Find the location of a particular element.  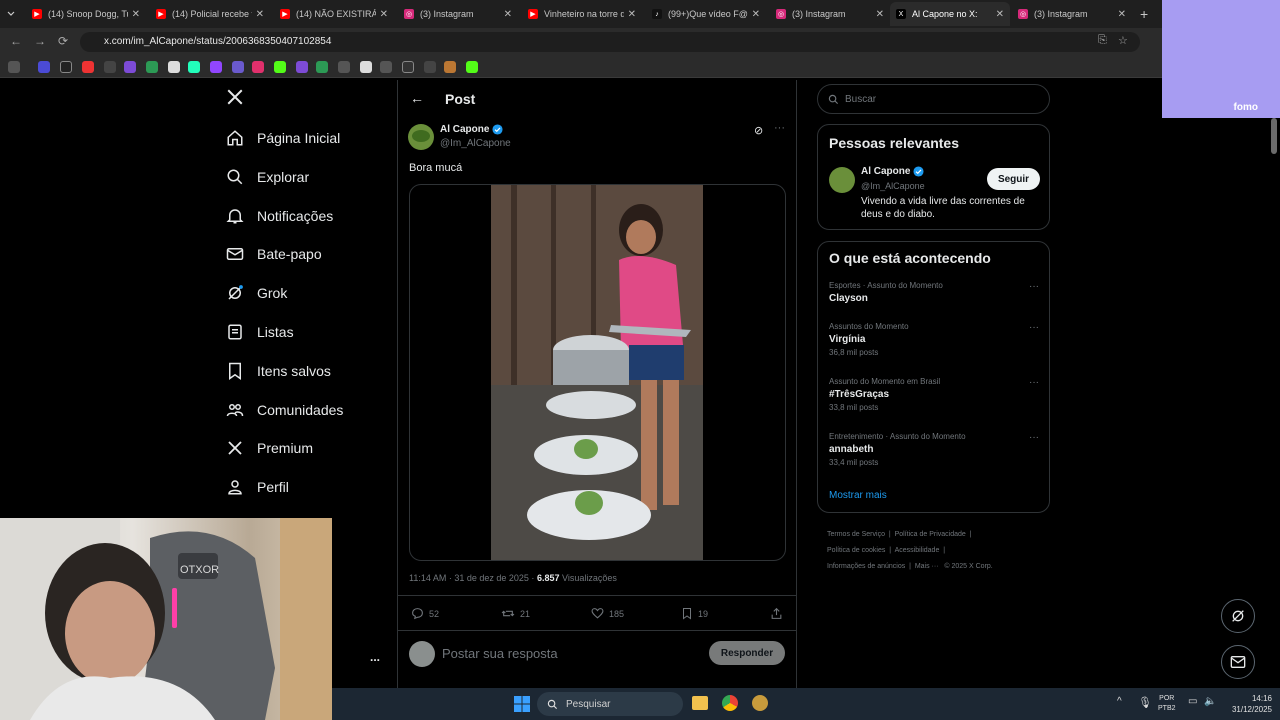

reply-input: Postar sua resposta is located at coordinates (500, 653).